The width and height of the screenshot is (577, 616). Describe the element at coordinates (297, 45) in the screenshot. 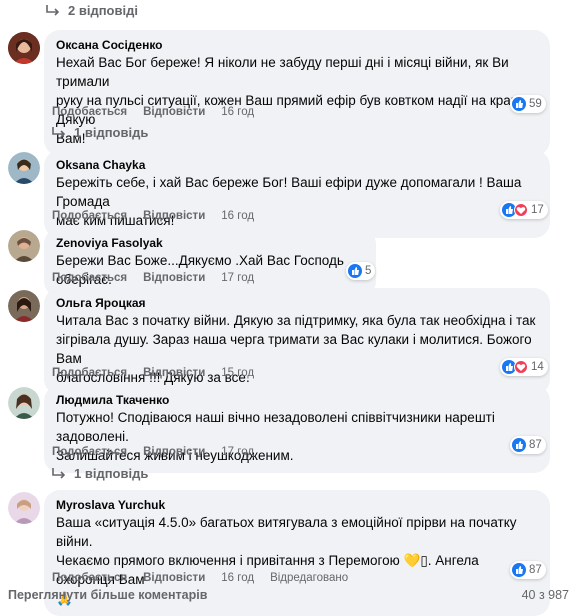

I see `comment-author: Оксана Сосіденко` at that location.